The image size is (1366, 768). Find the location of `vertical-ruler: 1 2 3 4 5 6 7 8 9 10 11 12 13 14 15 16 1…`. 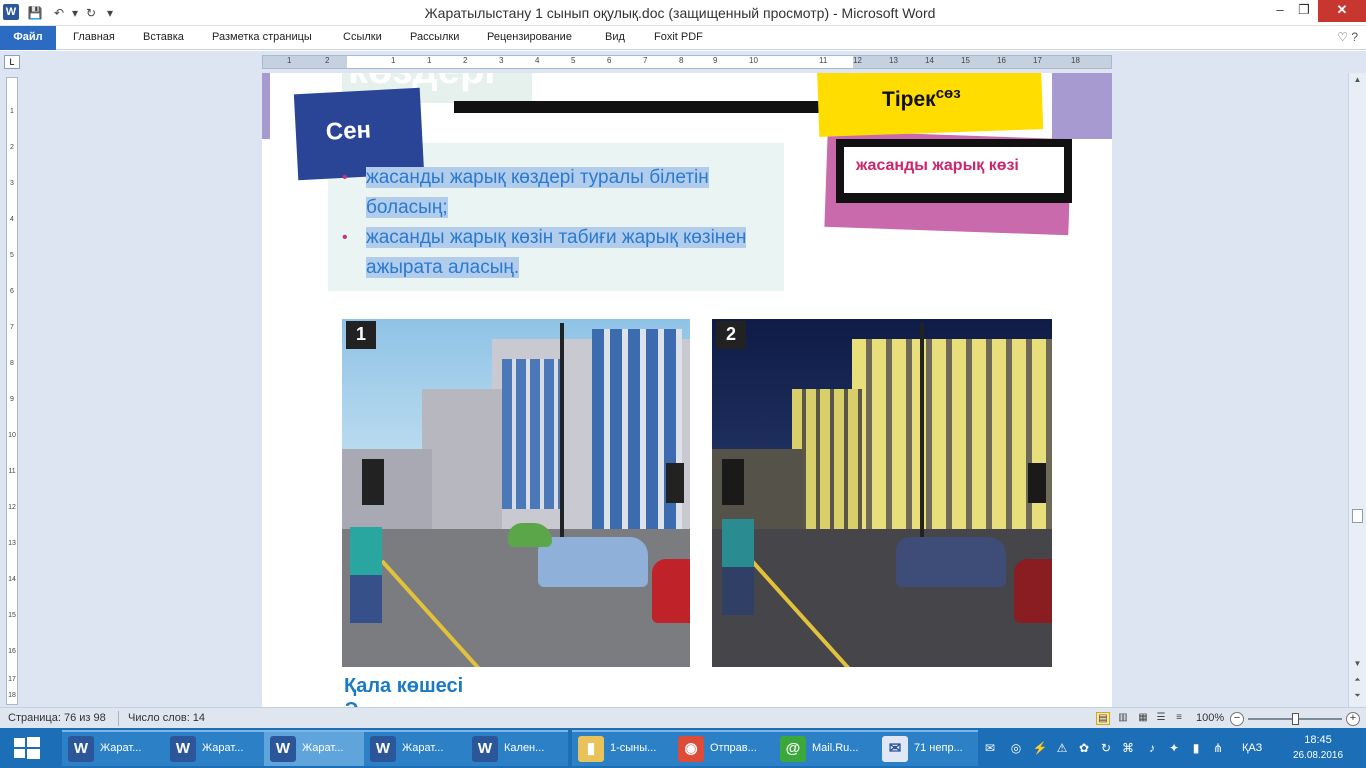

vertical-ruler: 1 2 3 4 5 6 7 8 9 10 11 12 13 14 15 16 1… is located at coordinates (12, 391).